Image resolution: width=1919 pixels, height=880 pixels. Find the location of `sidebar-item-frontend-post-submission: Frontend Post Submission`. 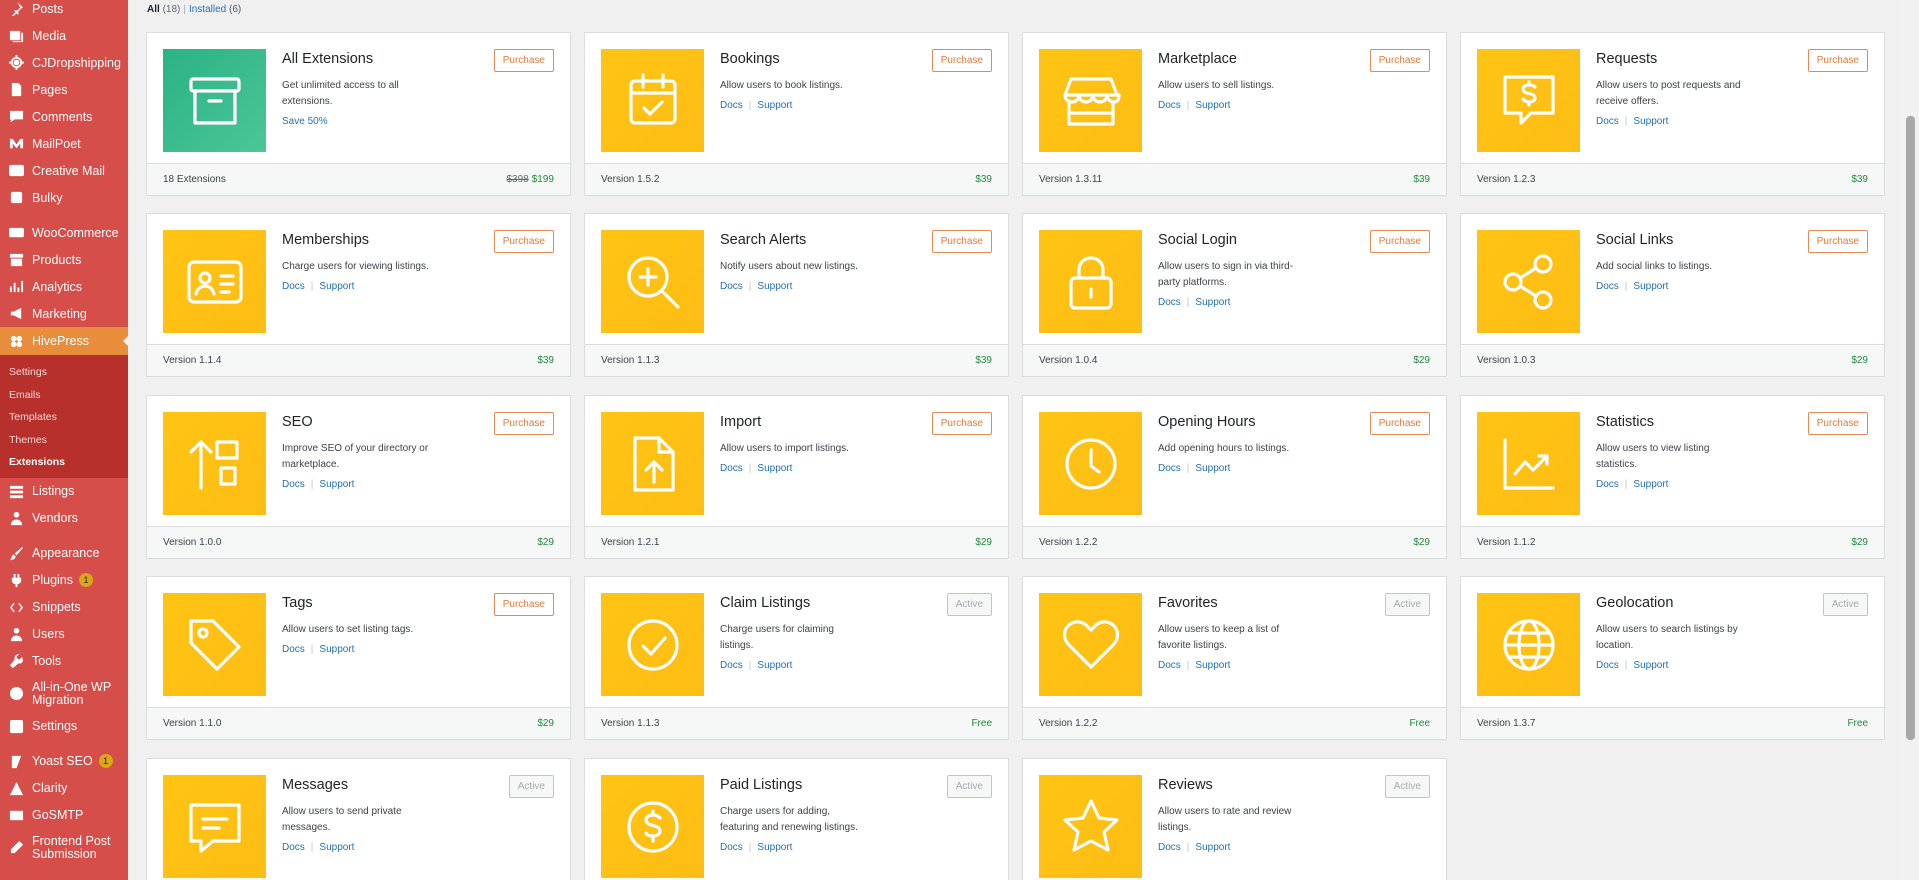

sidebar-item-frontend-post-submission: Frontend Post Submission is located at coordinates (64, 848).